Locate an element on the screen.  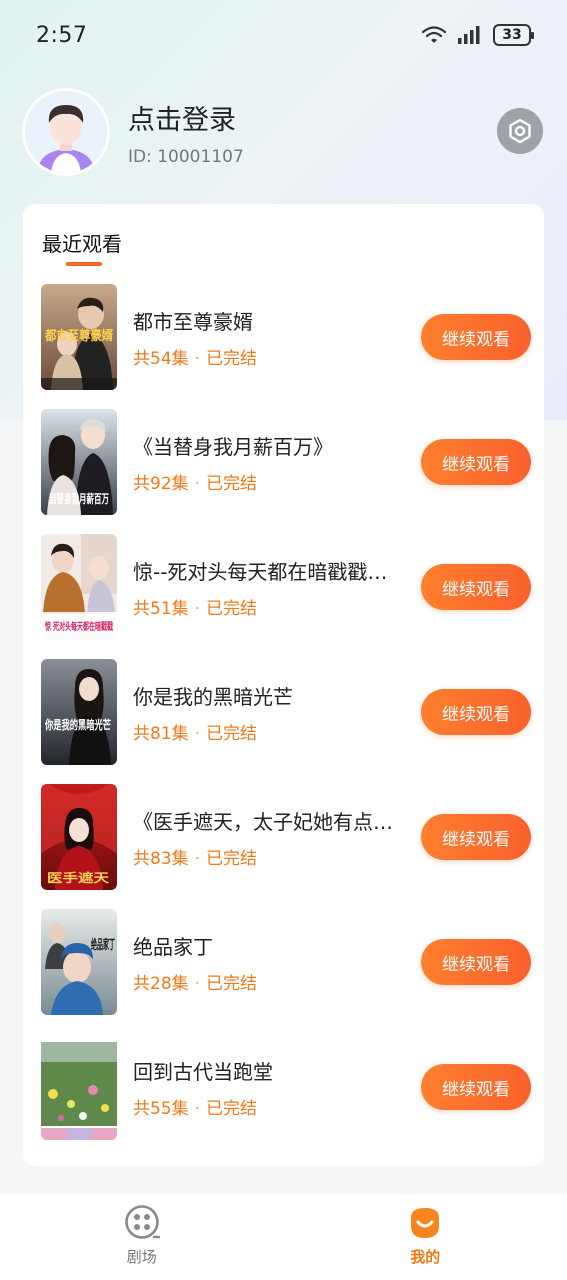
status-time: 2:57 is located at coordinates (62, 35).